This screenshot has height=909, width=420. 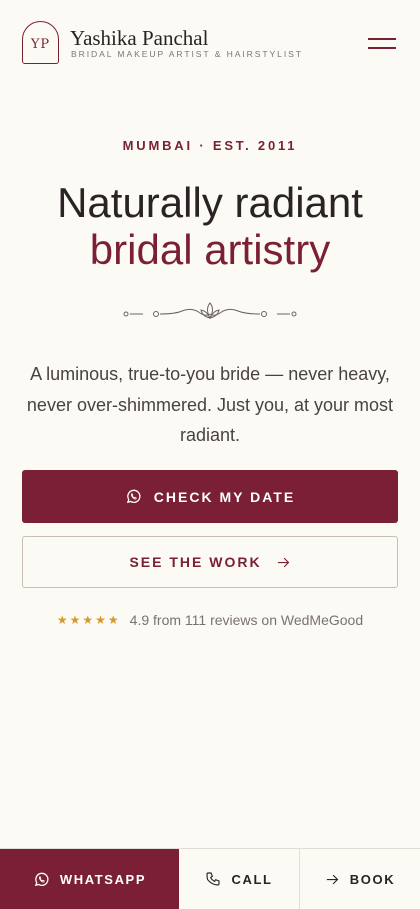 I want to click on check-my-date-label: CHECK MY DATE, so click(x=224, y=496).